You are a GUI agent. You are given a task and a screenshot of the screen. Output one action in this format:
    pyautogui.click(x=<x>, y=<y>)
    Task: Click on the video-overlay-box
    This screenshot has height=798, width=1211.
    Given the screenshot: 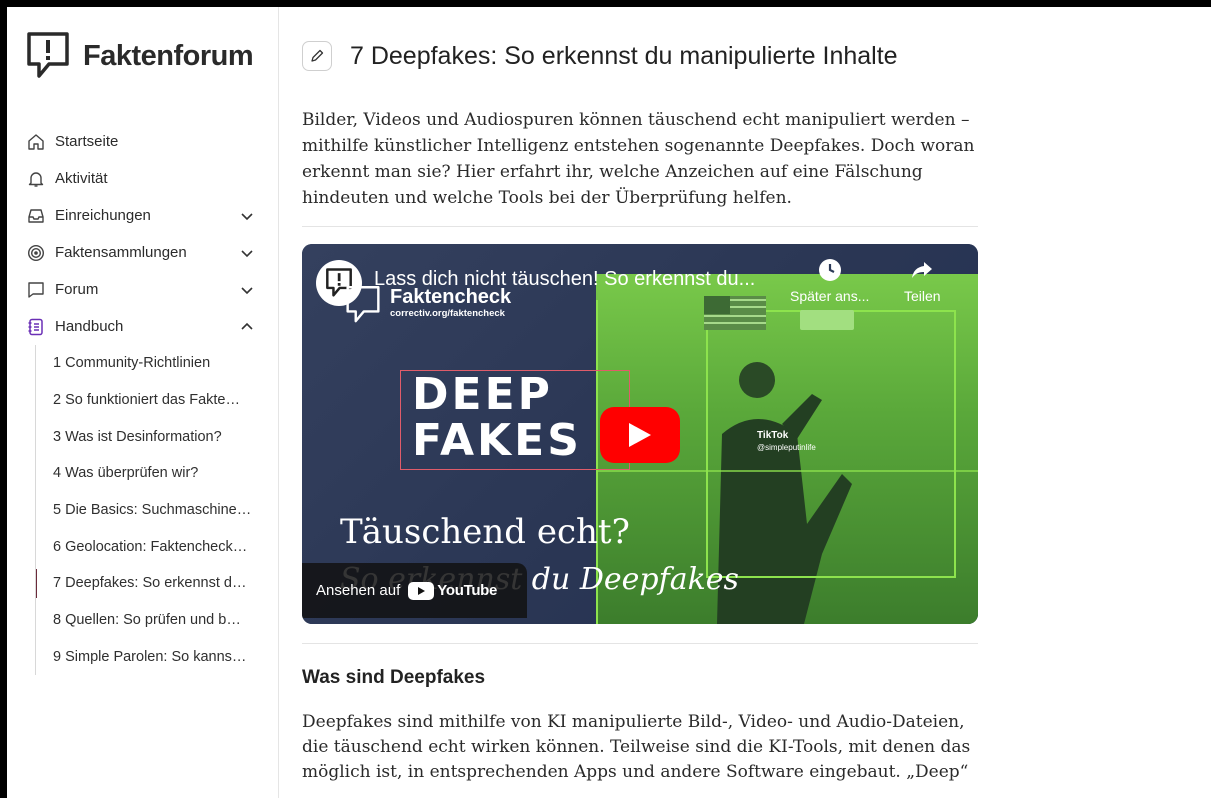 What is the action you would take?
    pyautogui.click(x=827, y=320)
    